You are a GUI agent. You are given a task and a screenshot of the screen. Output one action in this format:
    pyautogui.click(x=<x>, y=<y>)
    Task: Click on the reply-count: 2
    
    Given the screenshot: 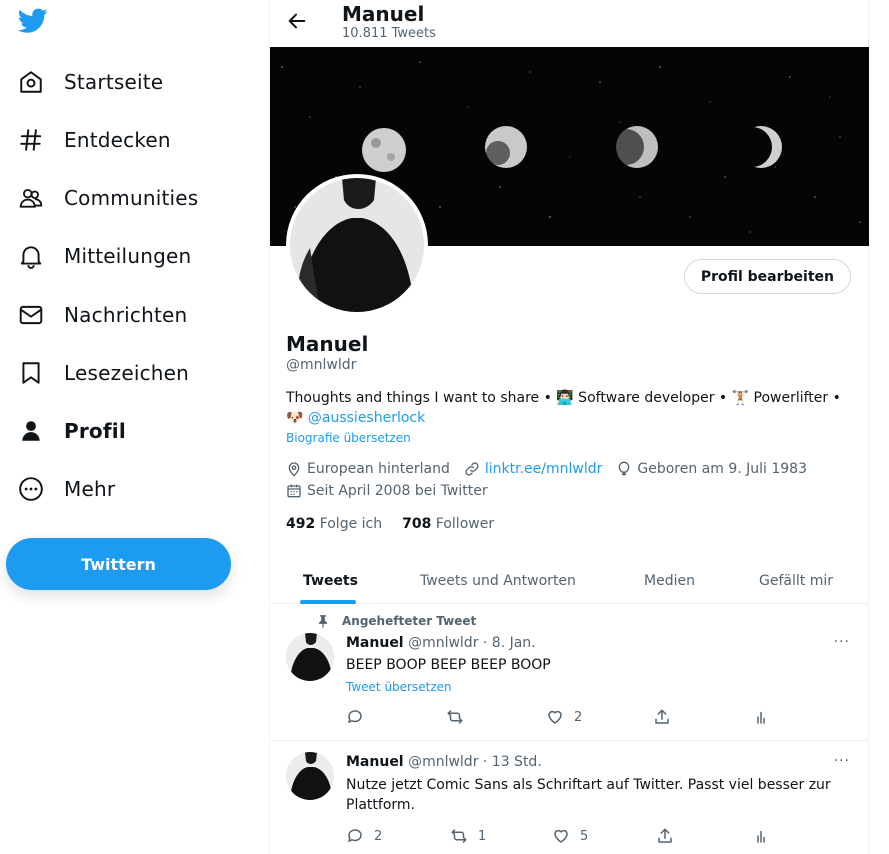 What is the action you would take?
    pyautogui.click(x=378, y=836)
    